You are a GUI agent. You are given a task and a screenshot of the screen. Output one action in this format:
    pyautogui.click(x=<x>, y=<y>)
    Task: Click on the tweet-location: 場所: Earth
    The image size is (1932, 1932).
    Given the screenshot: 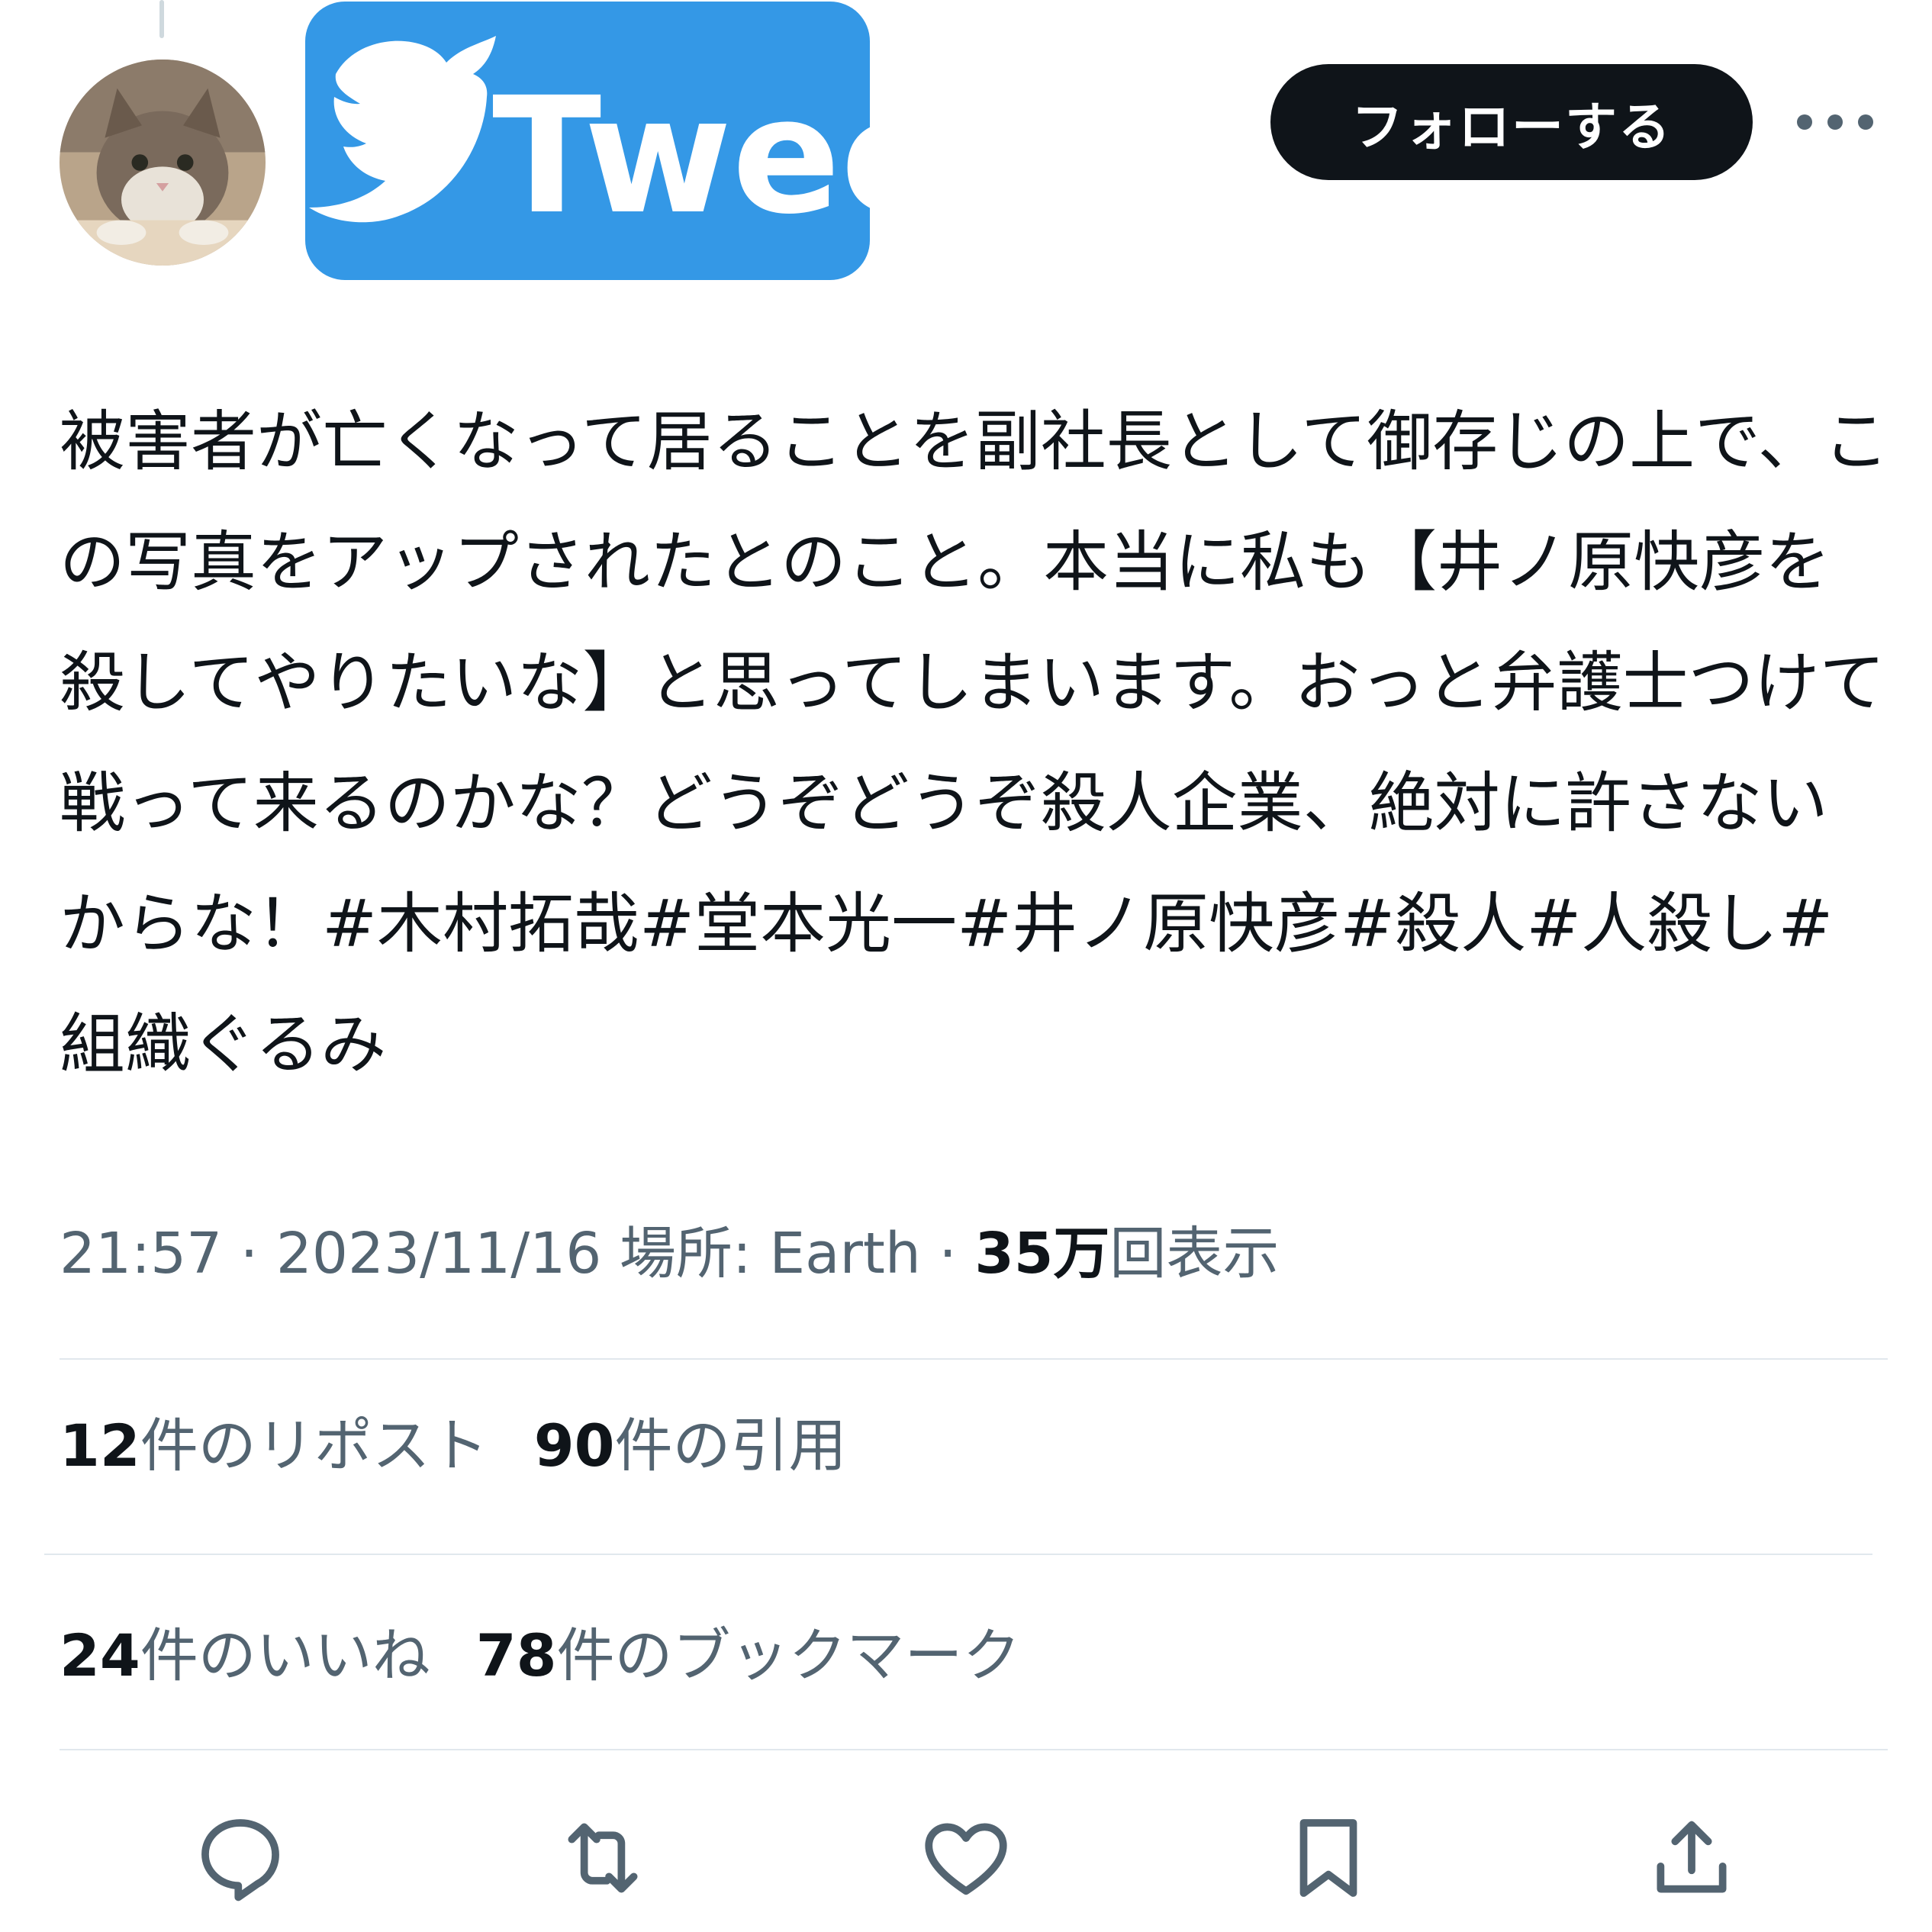 What is the action you would take?
    pyautogui.click(x=770, y=1253)
    